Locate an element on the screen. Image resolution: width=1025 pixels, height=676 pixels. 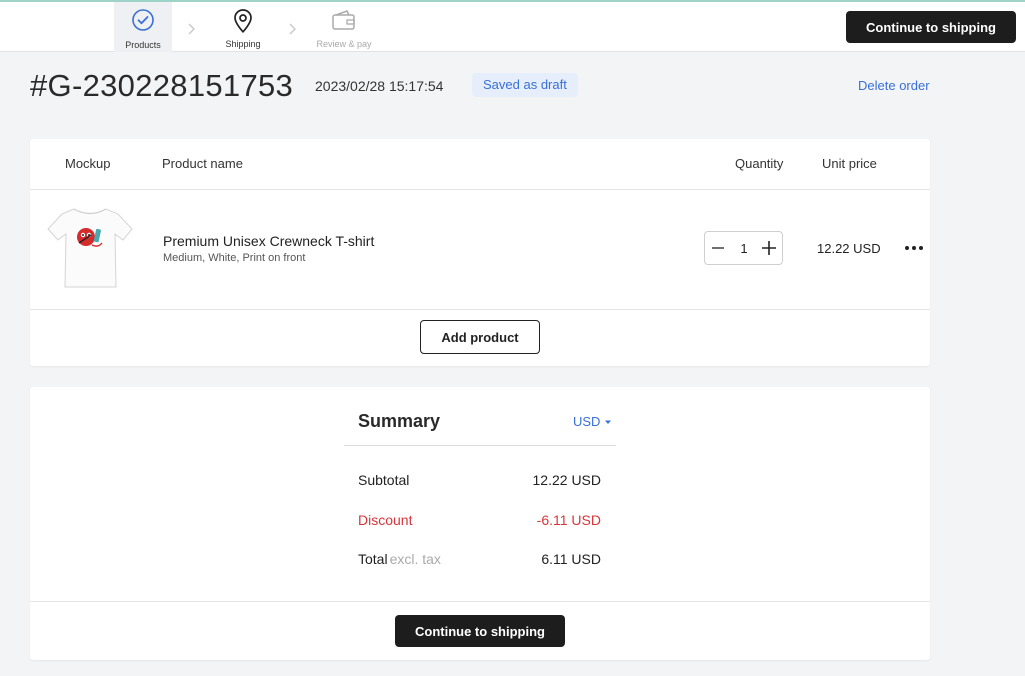
status-badge: Saved as draft is located at coordinates (525, 85).